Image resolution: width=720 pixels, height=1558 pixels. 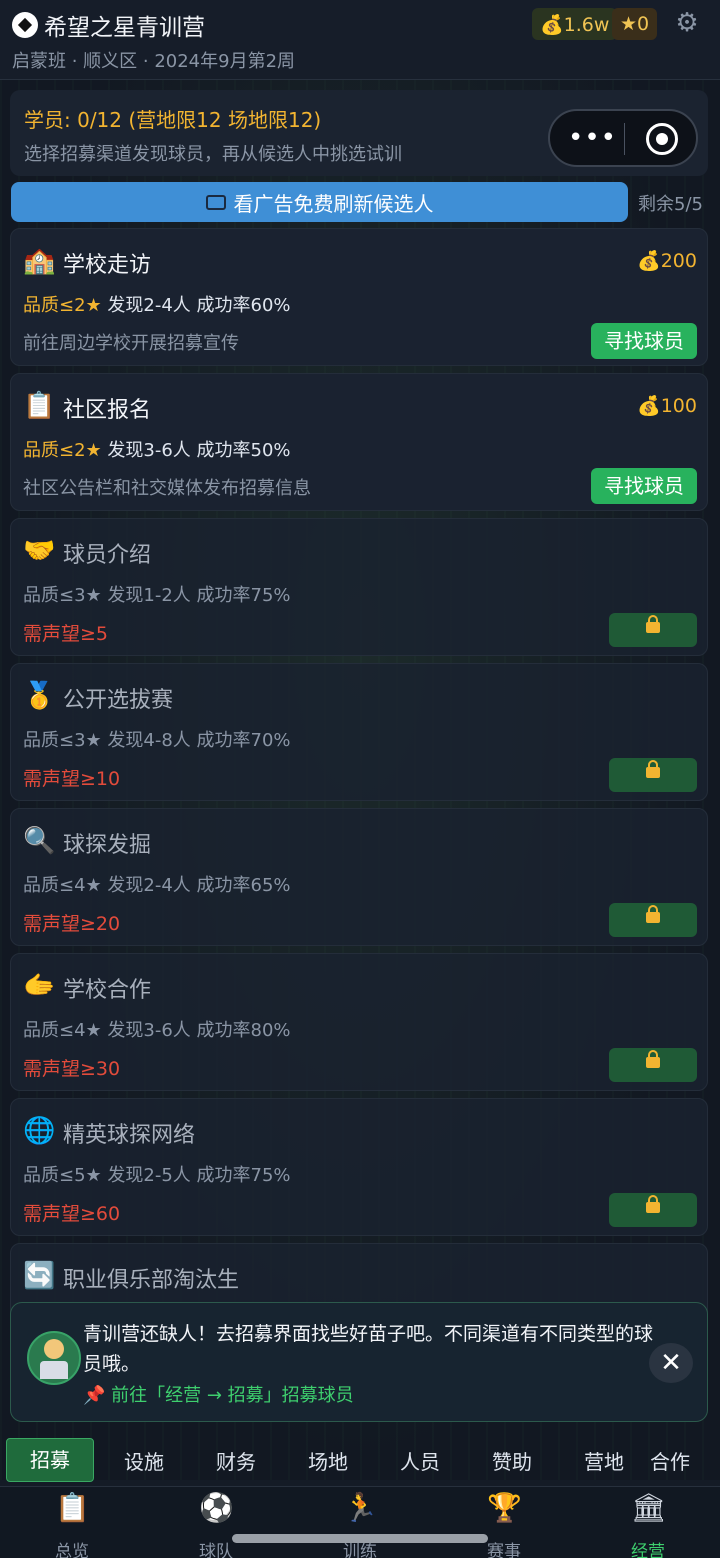 What do you see at coordinates (151, 1280) in the screenshot?
I see `channel-name: 职业俱乐部淘汰生` at bounding box center [151, 1280].